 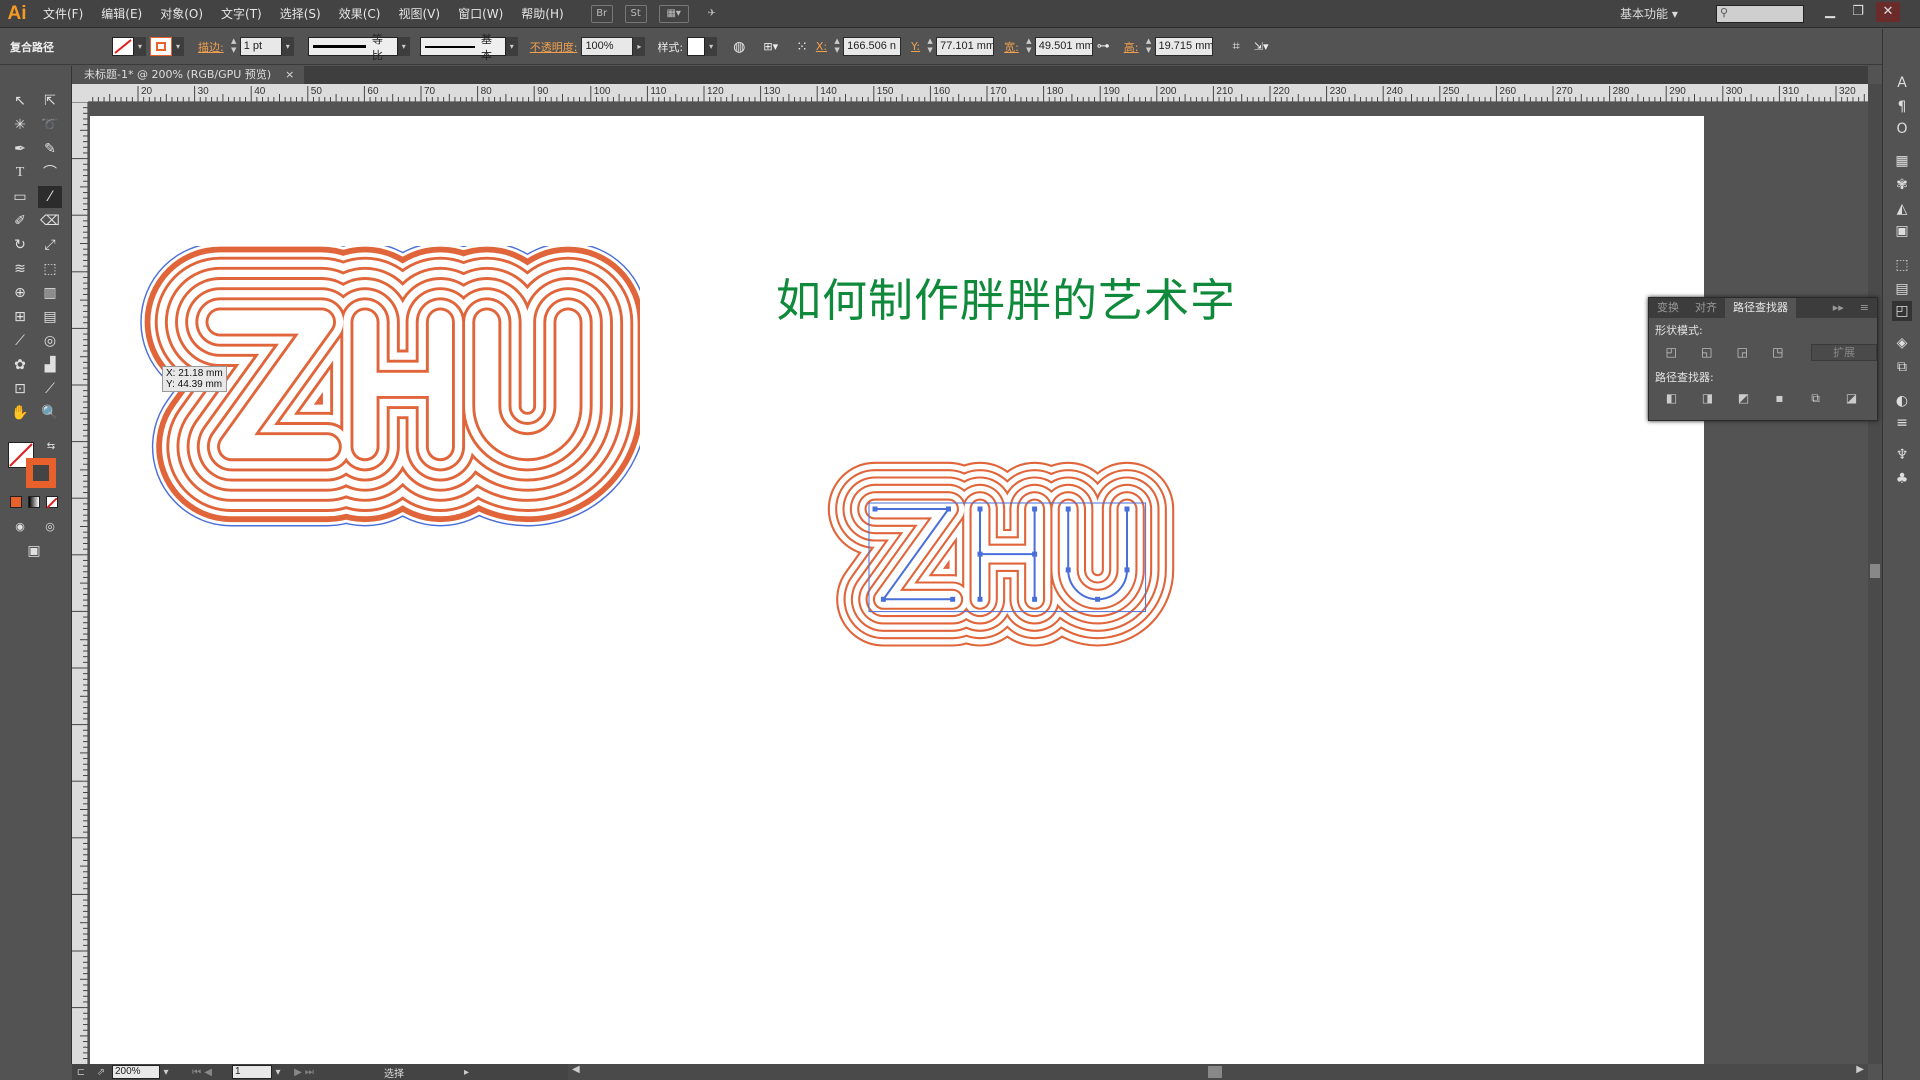 What do you see at coordinates (1778, 352) in the screenshot?
I see `exclude-icon: ◳` at bounding box center [1778, 352].